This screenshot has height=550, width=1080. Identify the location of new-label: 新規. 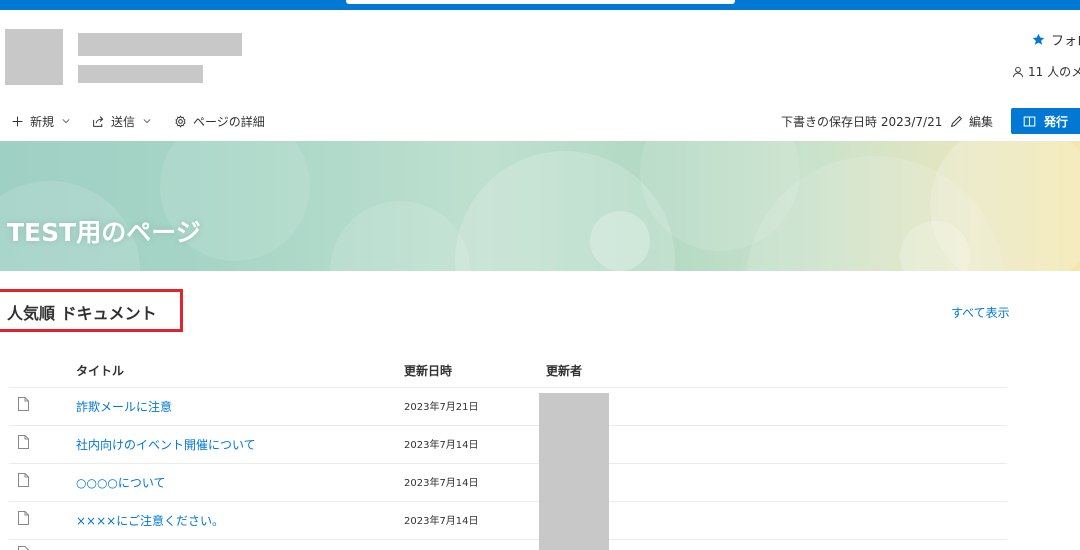
(42, 121).